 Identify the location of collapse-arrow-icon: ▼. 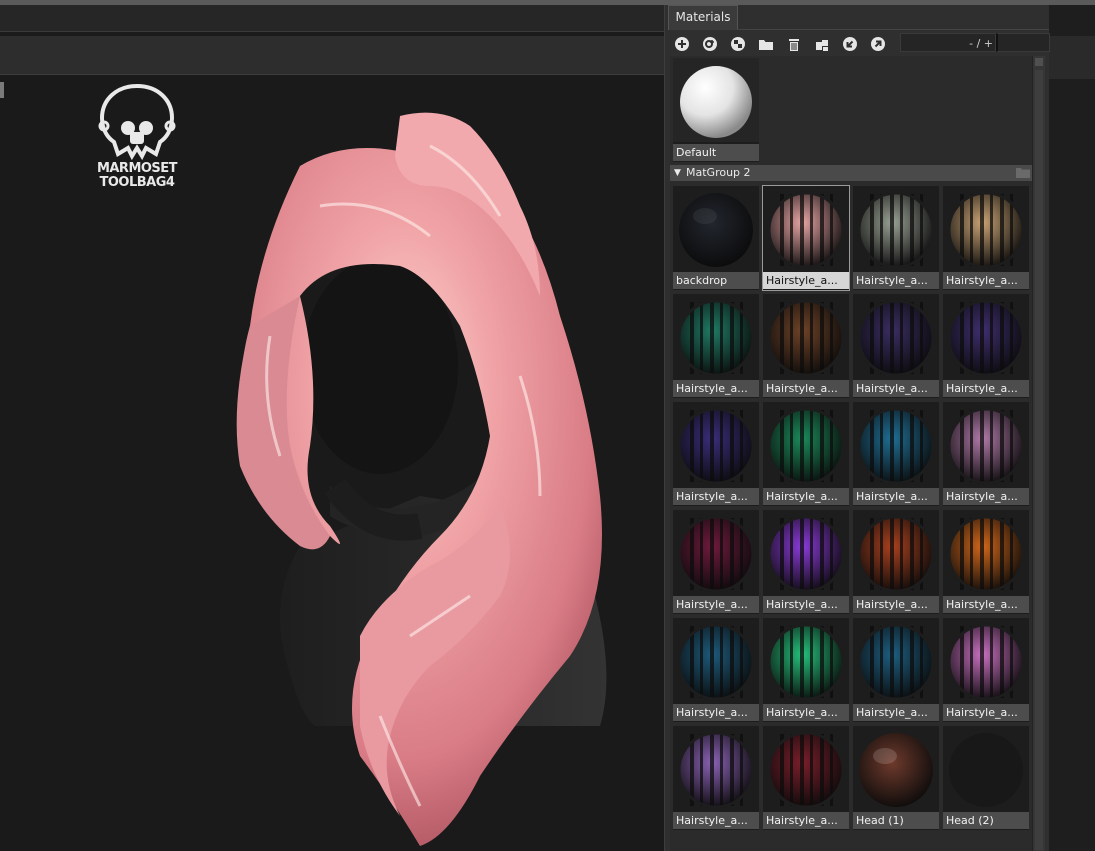
(677, 173).